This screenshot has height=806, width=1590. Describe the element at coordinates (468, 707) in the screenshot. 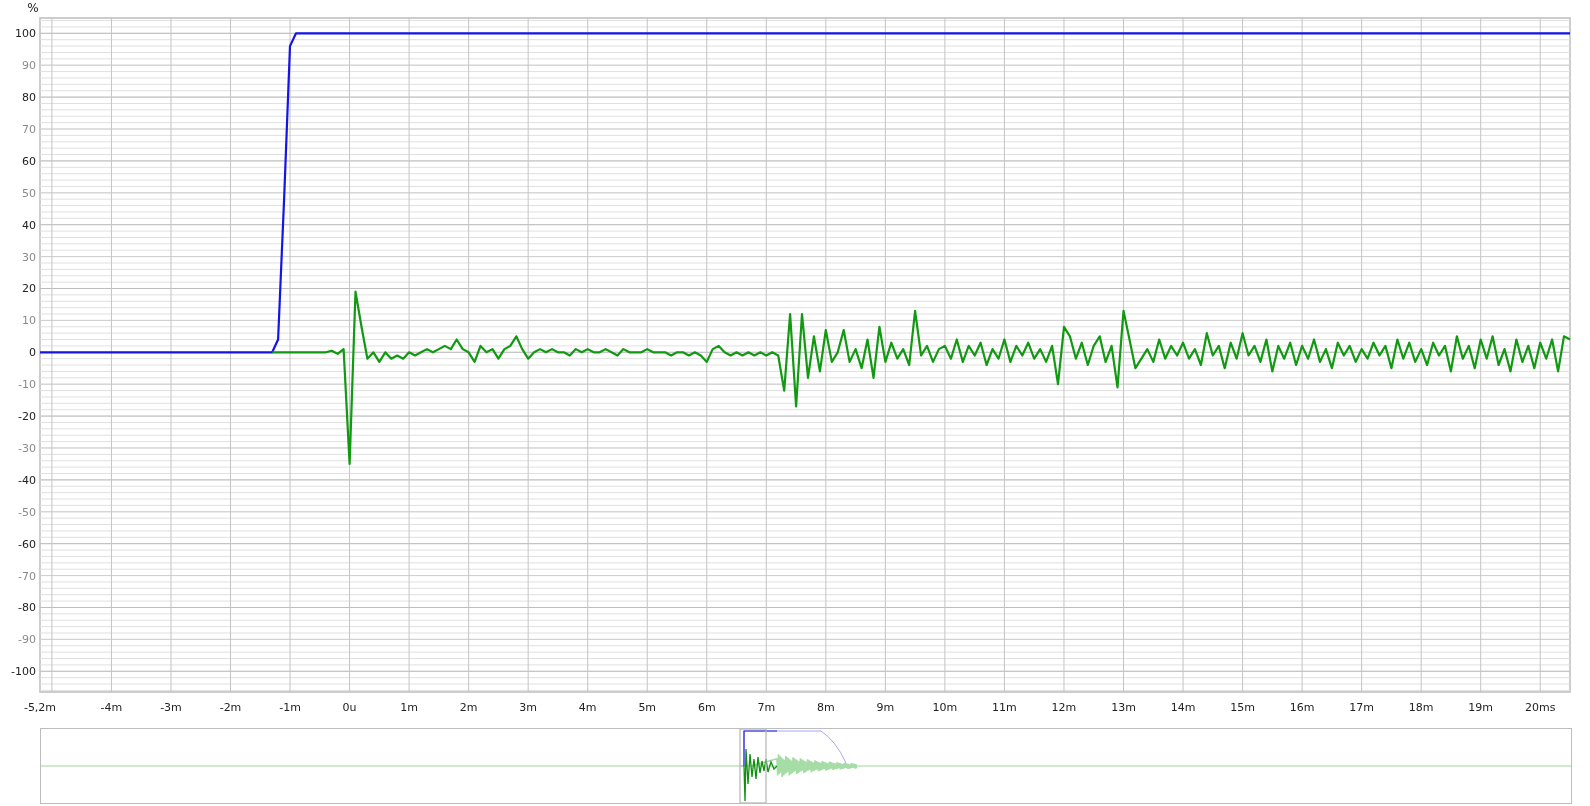

I see `x-tick-label: 2m` at that location.